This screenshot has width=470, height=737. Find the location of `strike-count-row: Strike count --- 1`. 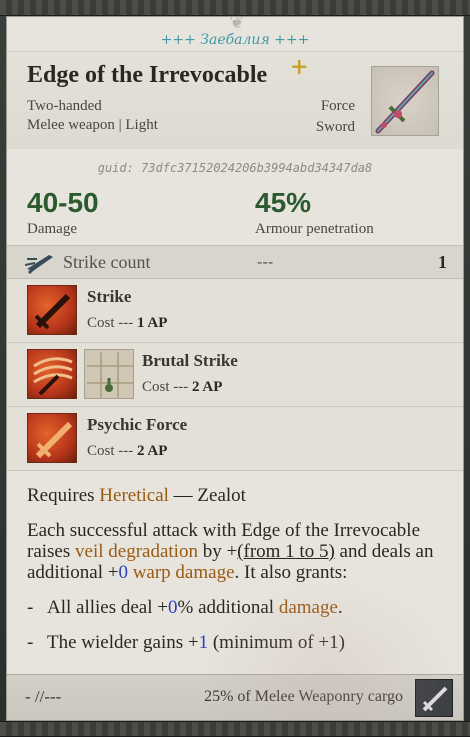

strike-count-row: Strike count --- 1 is located at coordinates (235, 262).